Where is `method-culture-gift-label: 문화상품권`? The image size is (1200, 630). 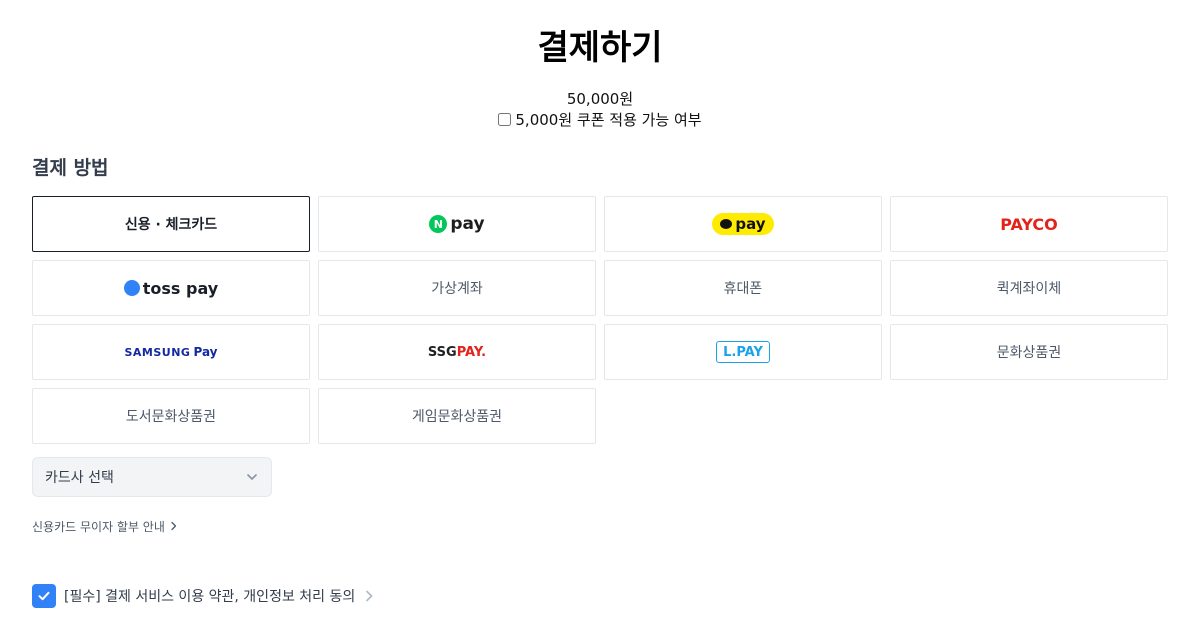 method-culture-gift-label: 문화상품권 is located at coordinates (1029, 353).